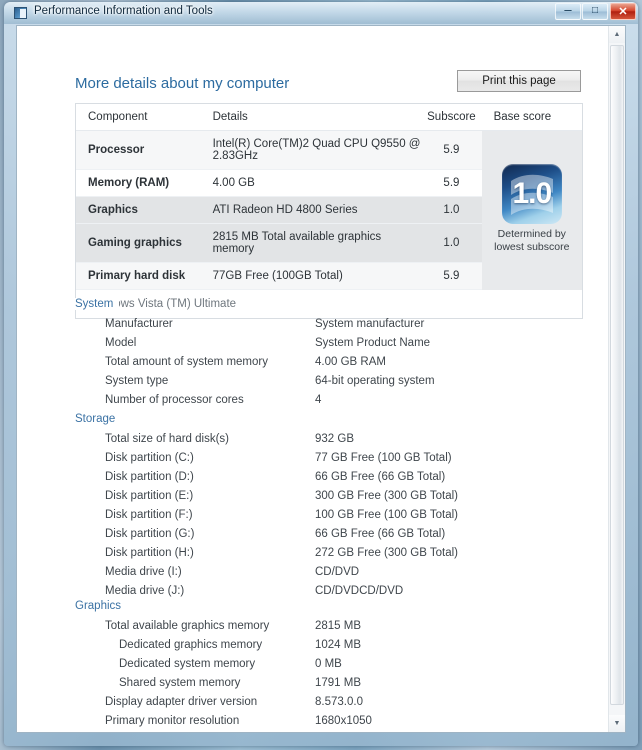 This screenshot has height=750, width=642. I want to click on row-details: 77GB Free (100GB Total), so click(311, 276).